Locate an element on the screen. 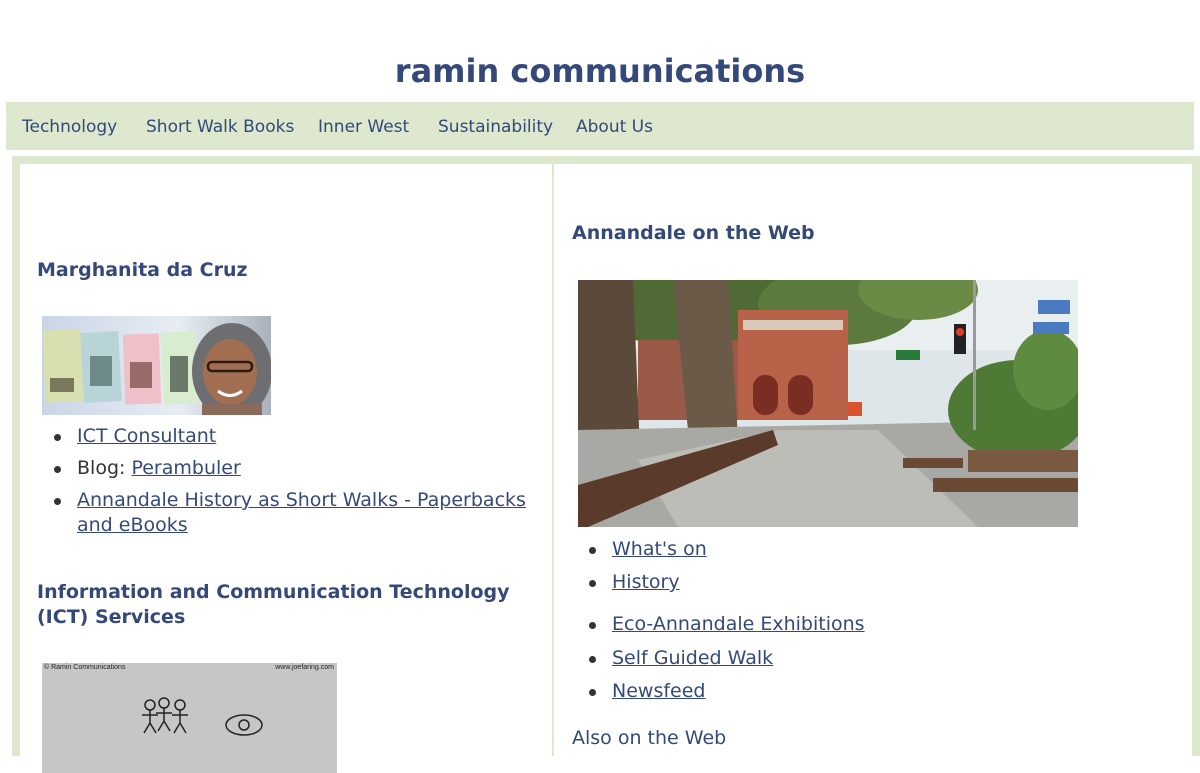  newsfeed-link: Newsfeed is located at coordinates (658, 691).